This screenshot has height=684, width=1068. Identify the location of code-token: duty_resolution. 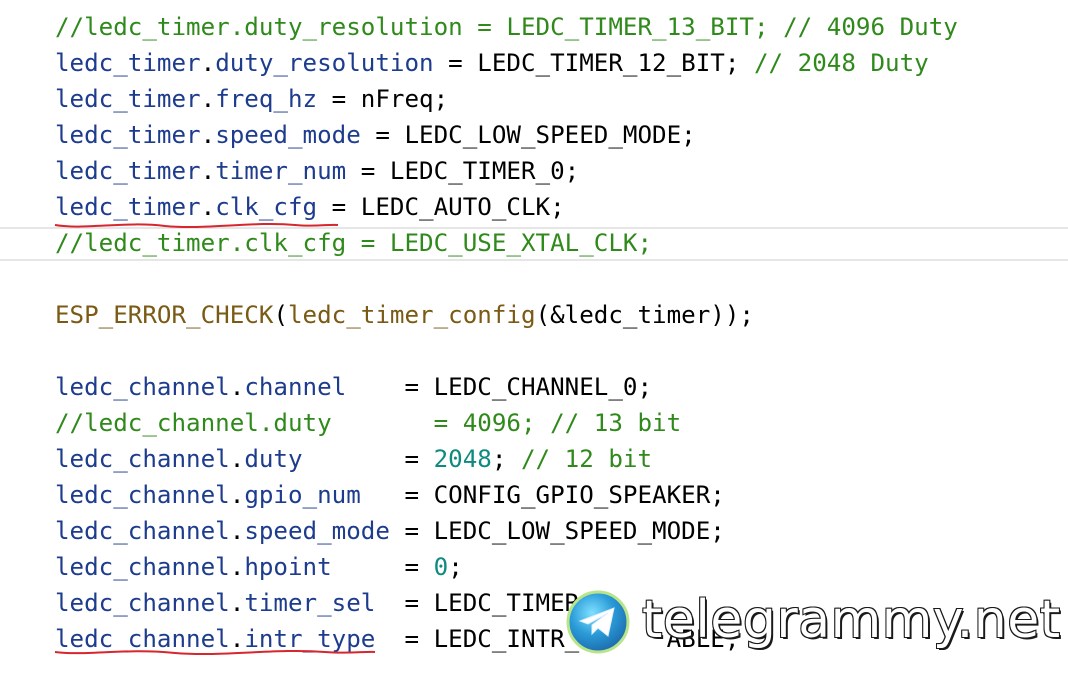
(324, 63).